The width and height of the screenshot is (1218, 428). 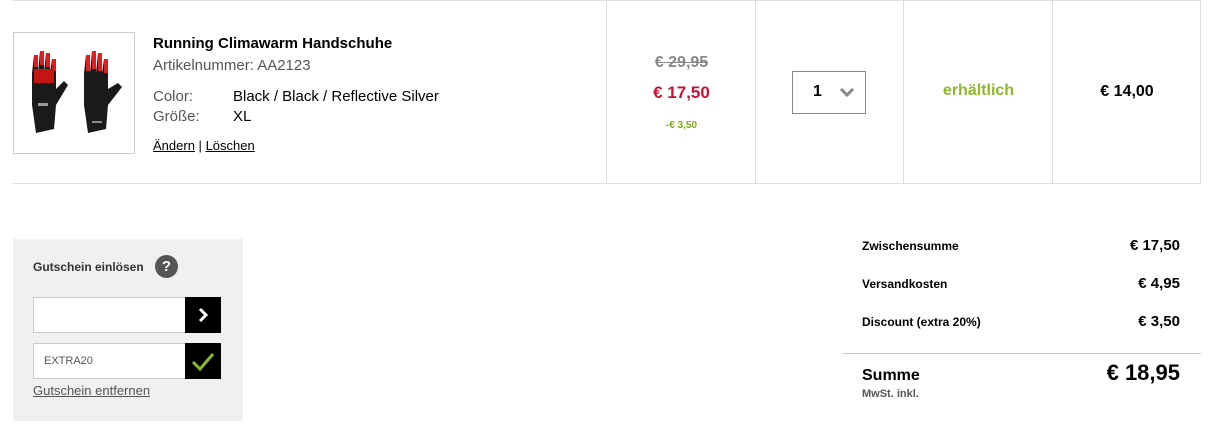 What do you see at coordinates (910, 246) in the screenshot?
I see `subtotal-label: Zwischensumme` at bounding box center [910, 246].